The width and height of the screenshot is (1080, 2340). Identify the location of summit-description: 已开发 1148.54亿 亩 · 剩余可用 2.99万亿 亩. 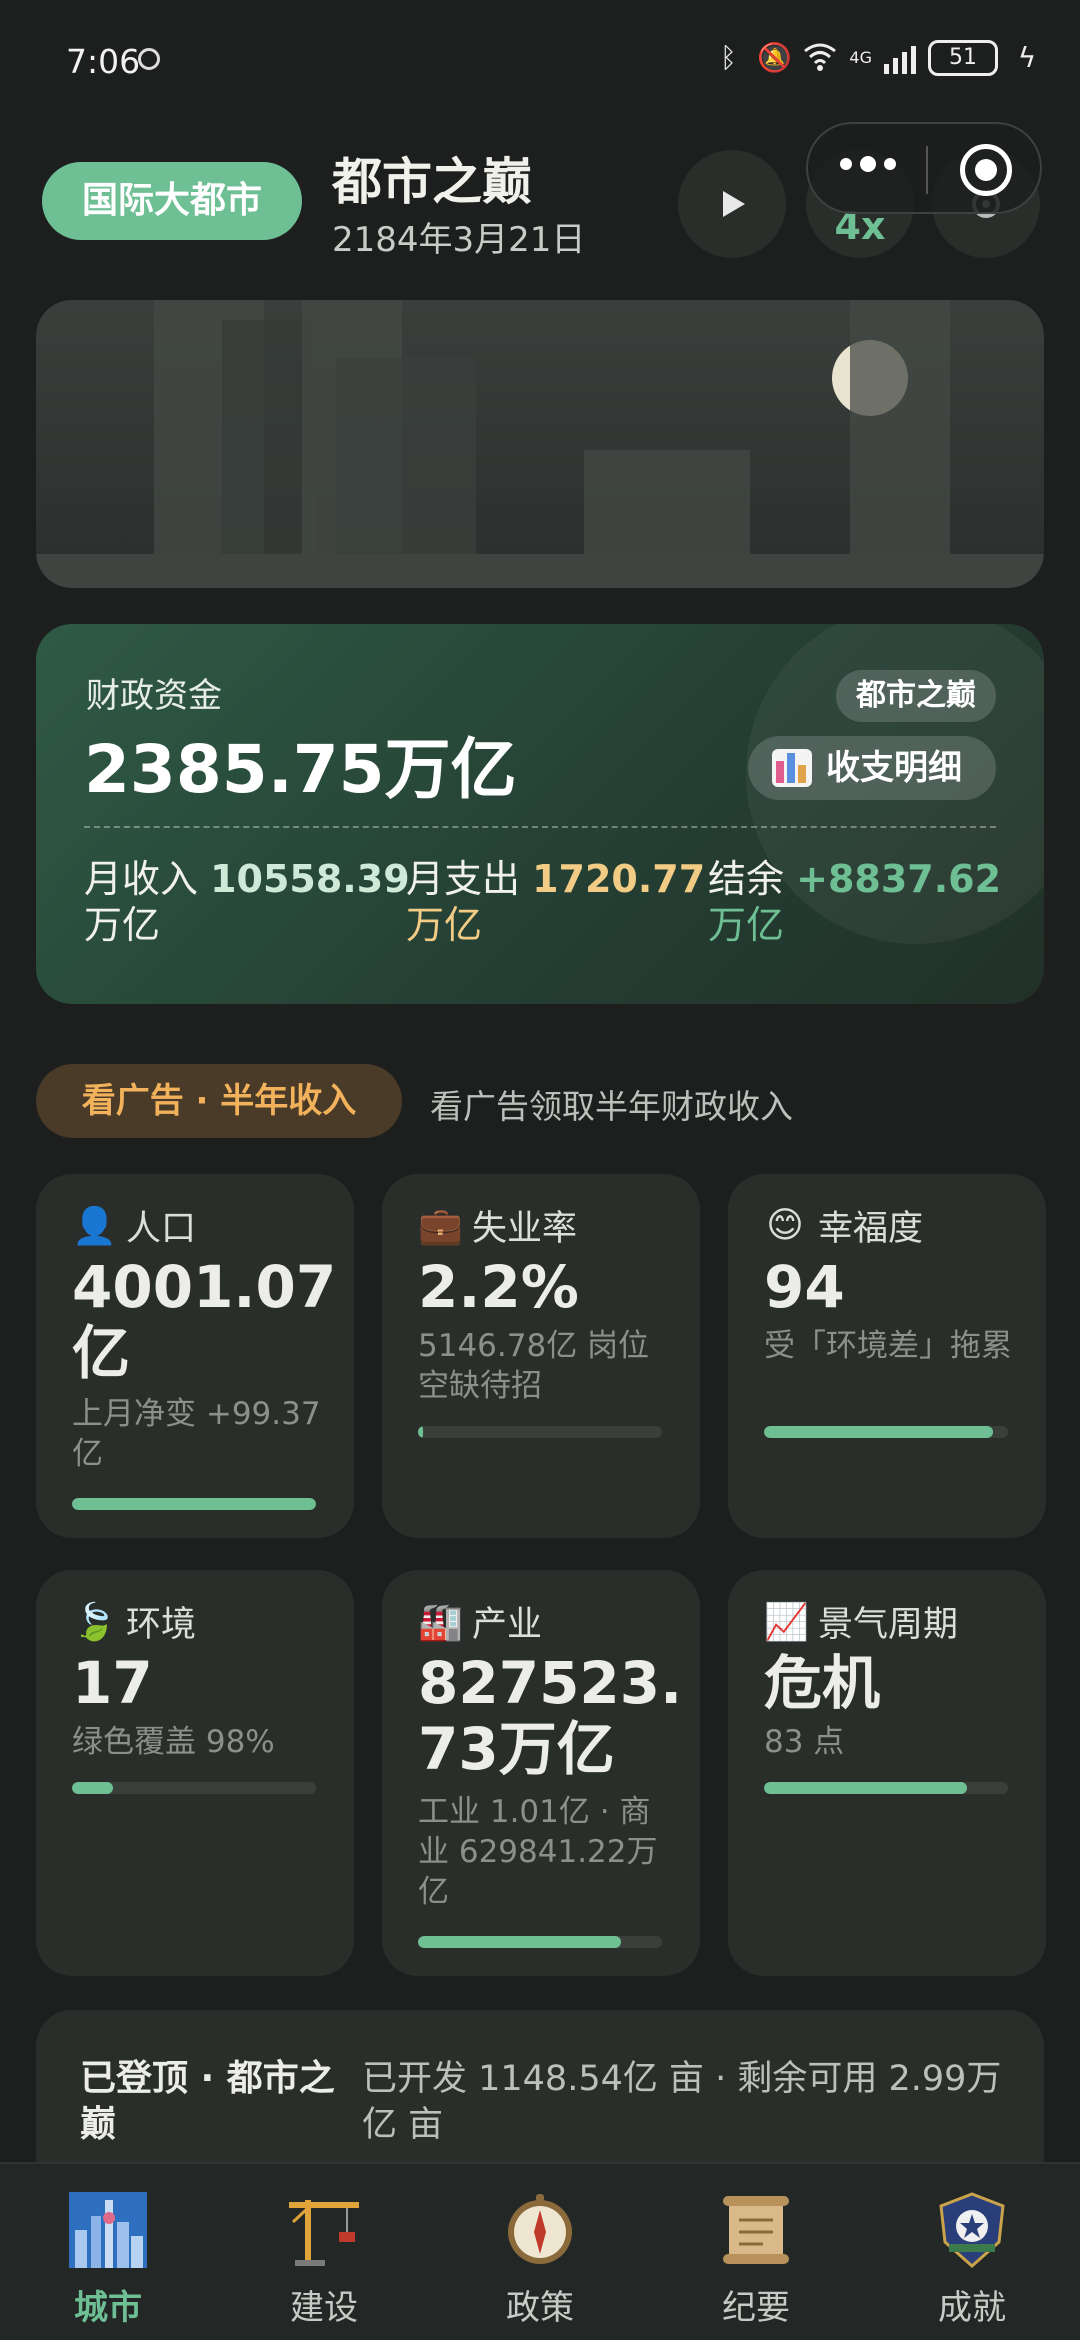
(682, 2102).